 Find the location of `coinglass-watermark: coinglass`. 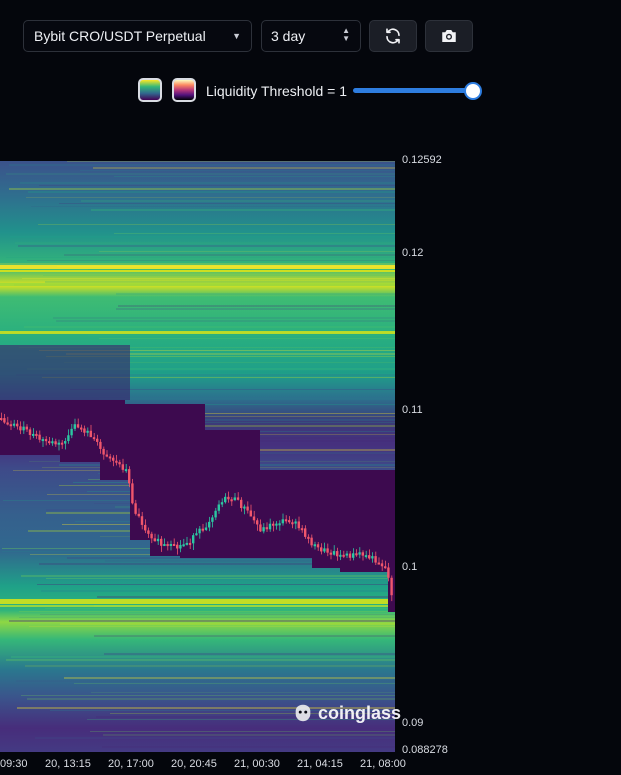

coinglass-watermark: coinglass is located at coordinates (346, 713).